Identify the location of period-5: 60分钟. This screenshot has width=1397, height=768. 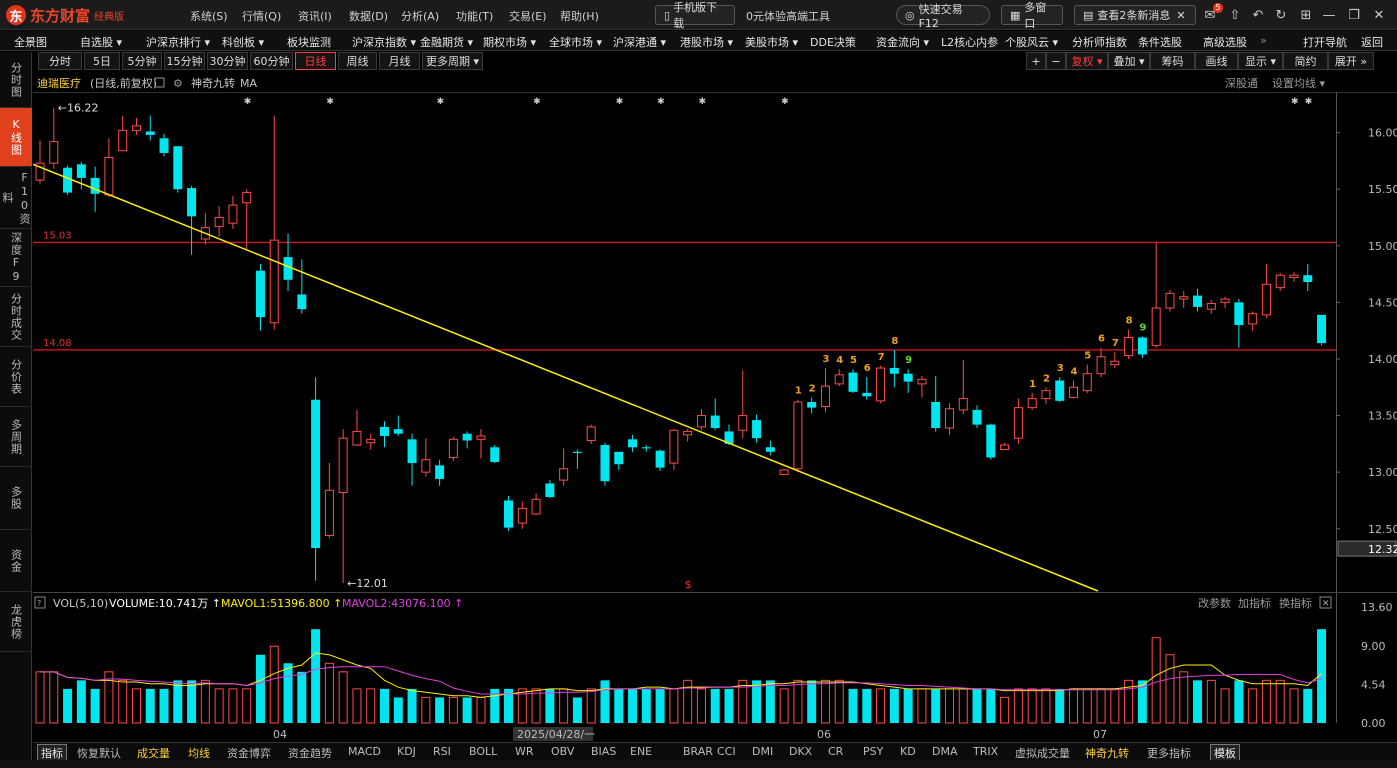
(271, 61).